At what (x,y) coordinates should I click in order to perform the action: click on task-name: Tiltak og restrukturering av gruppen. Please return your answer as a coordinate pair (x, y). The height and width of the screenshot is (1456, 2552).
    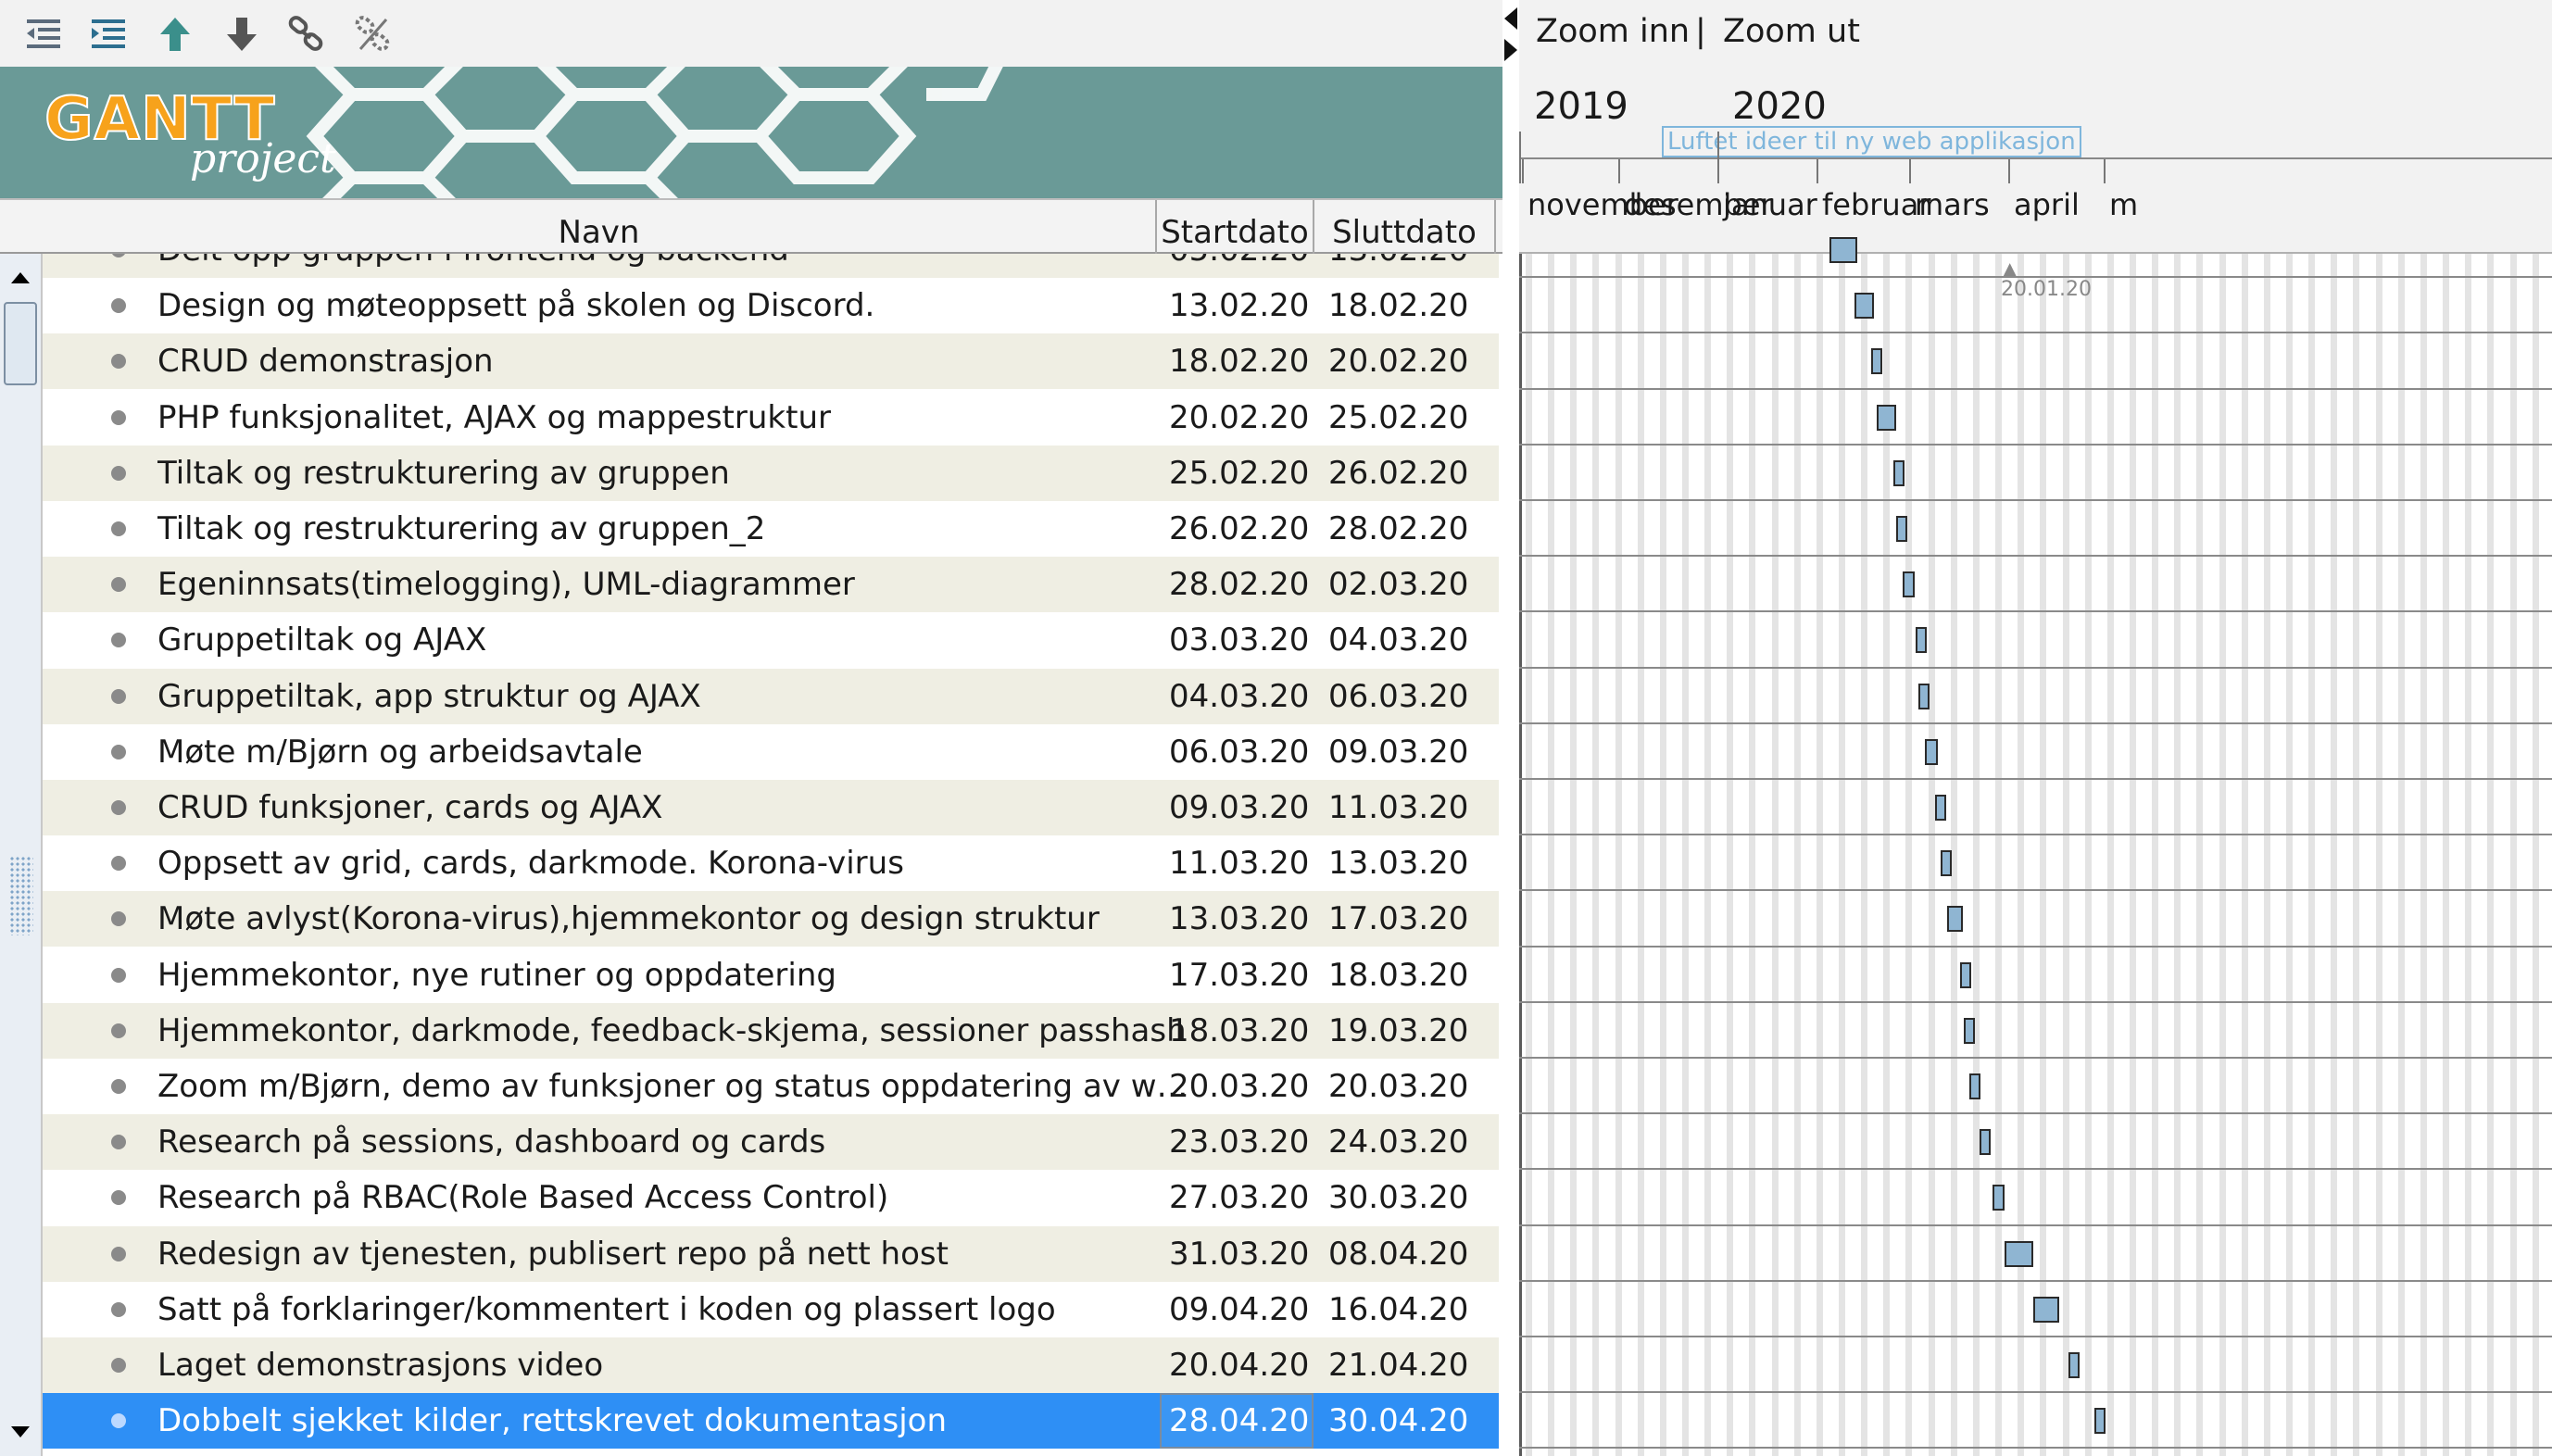
    Looking at the image, I should click on (676, 473).